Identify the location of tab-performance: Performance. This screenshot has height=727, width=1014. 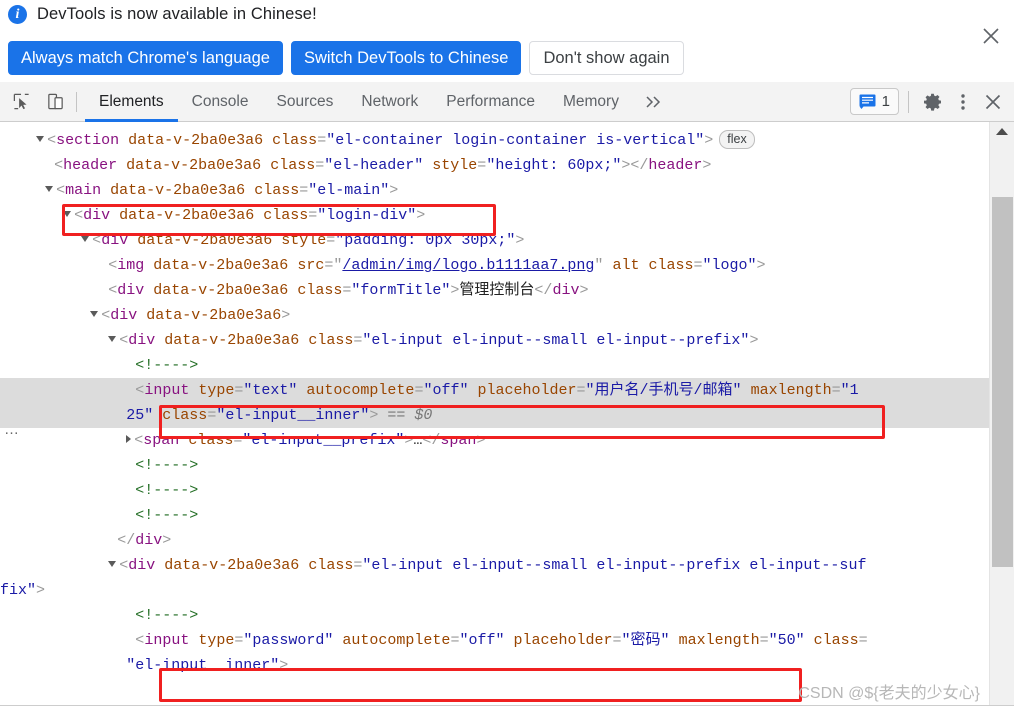
(490, 102).